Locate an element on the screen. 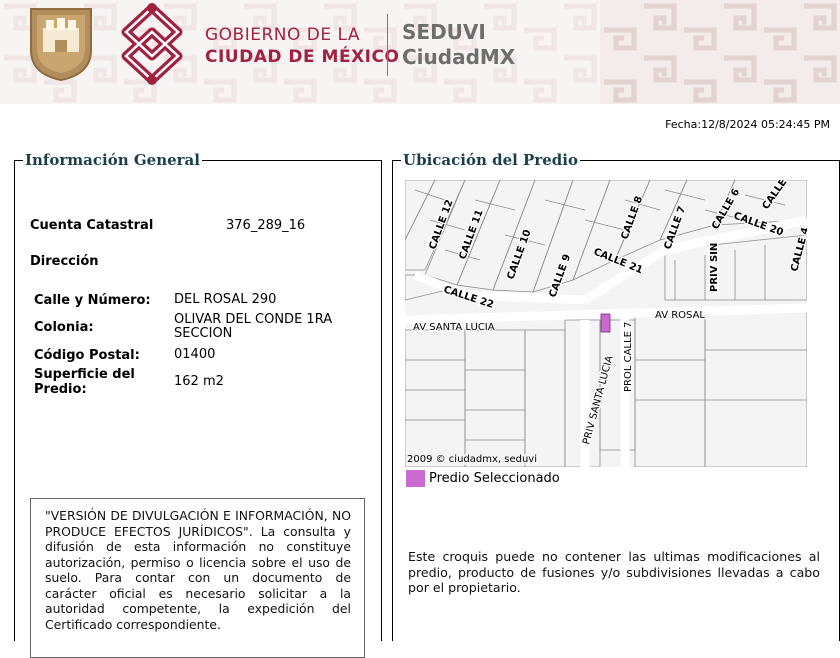  header-divider is located at coordinates (387, 45).